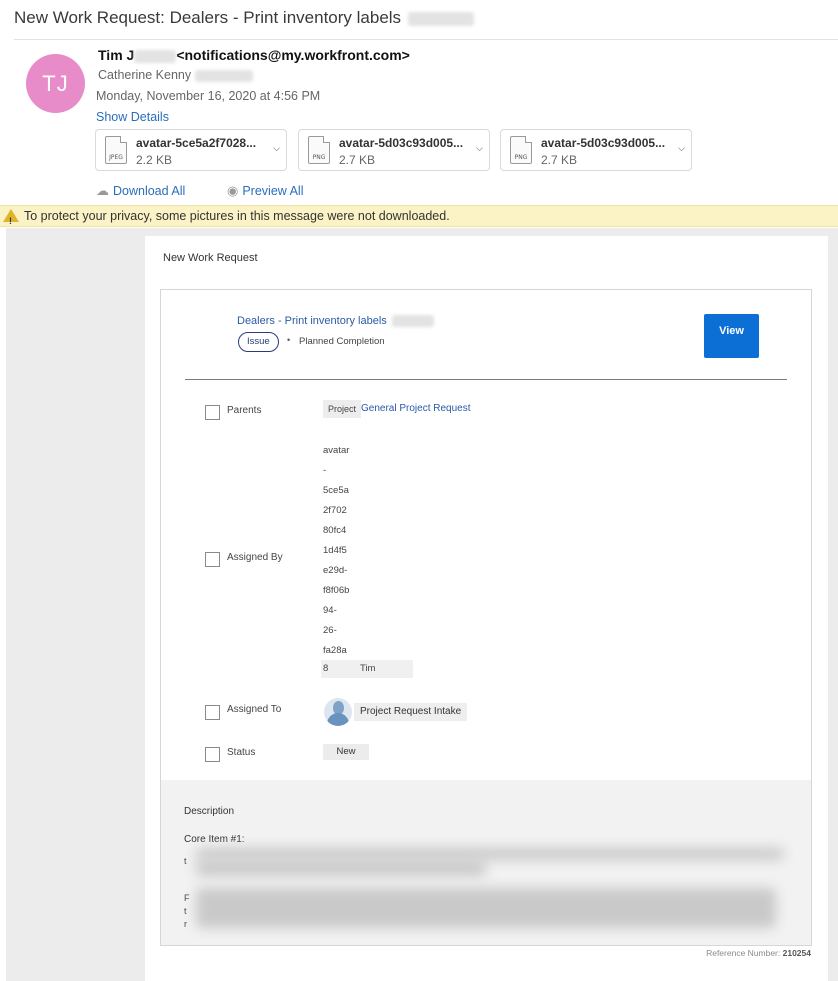 This screenshot has height=981, width=838. What do you see at coordinates (346, 752) in the screenshot?
I see `status-badge: New` at bounding box center [346, 752].